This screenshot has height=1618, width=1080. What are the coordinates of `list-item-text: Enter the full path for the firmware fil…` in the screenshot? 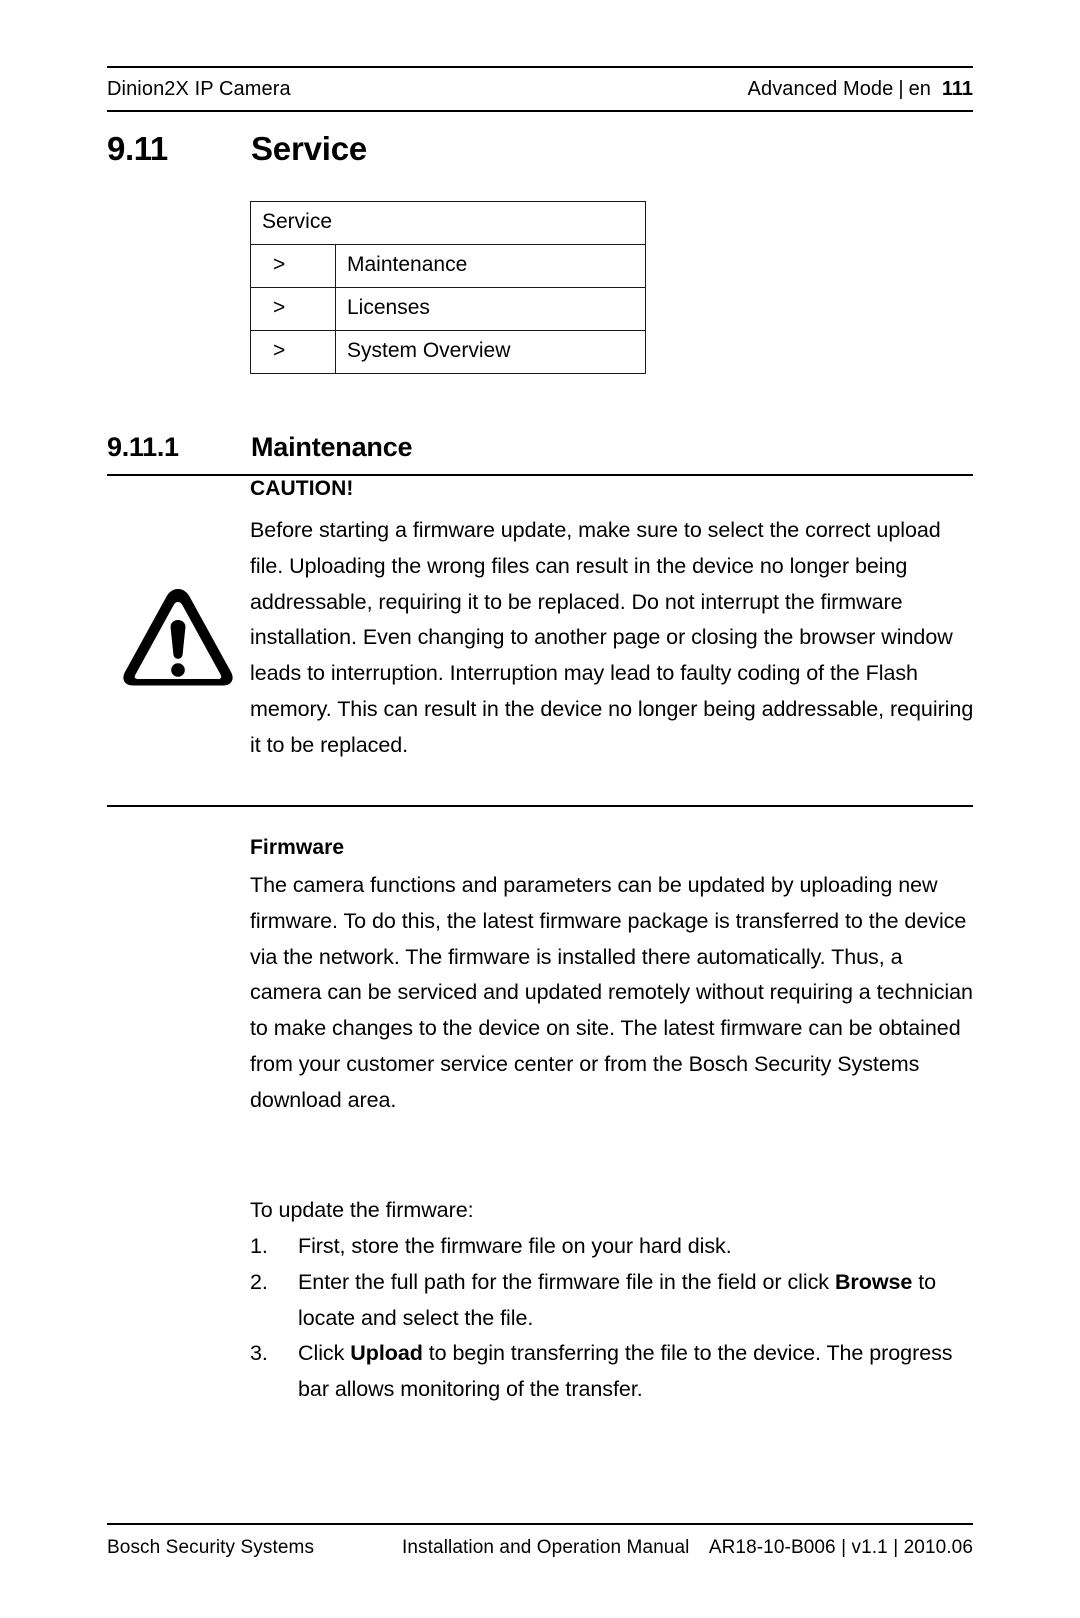 It's located at (638, 1301).